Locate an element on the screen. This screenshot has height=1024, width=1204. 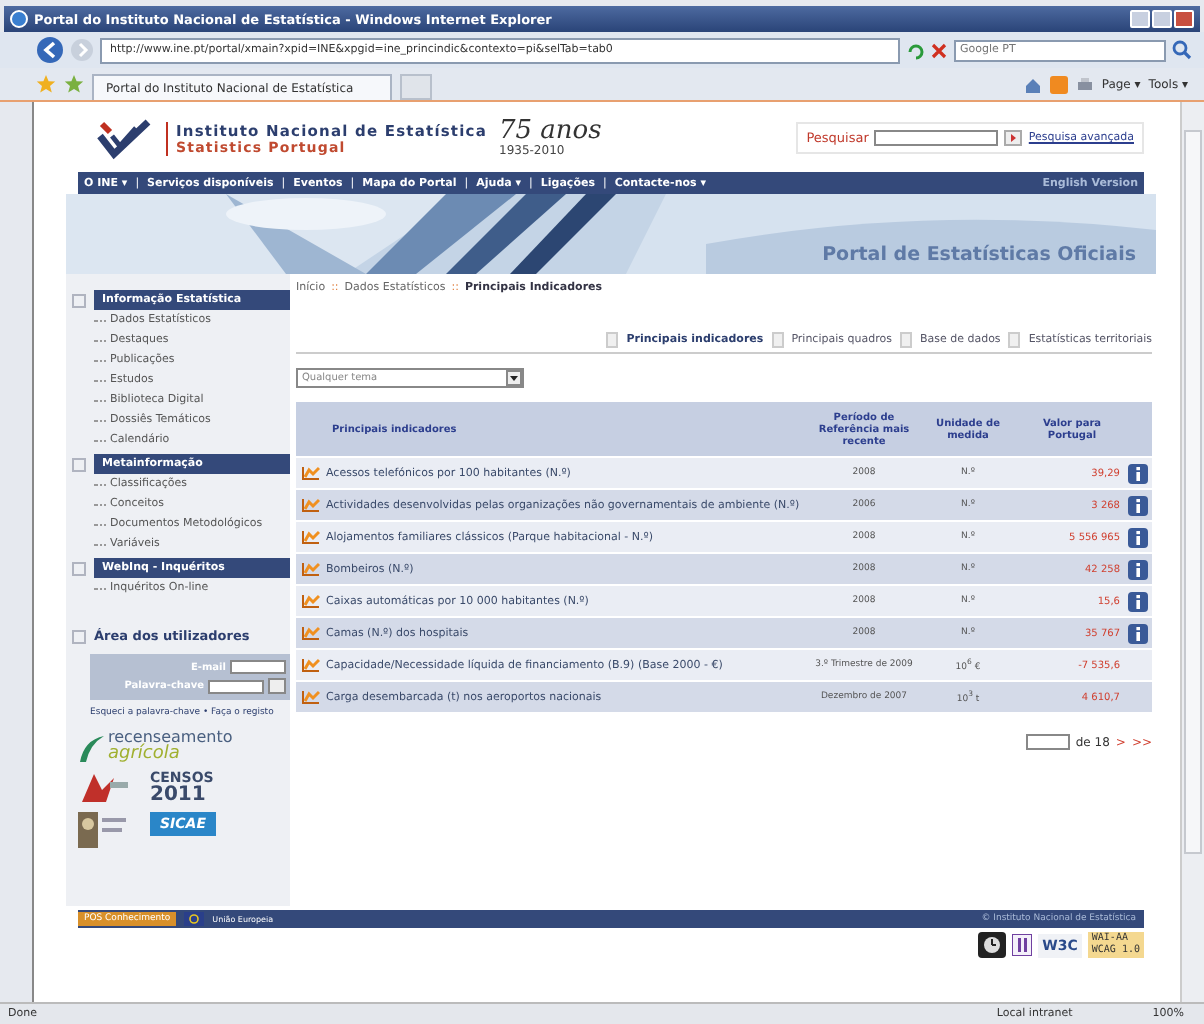
home-icon is located at coordinates (1032, 84).